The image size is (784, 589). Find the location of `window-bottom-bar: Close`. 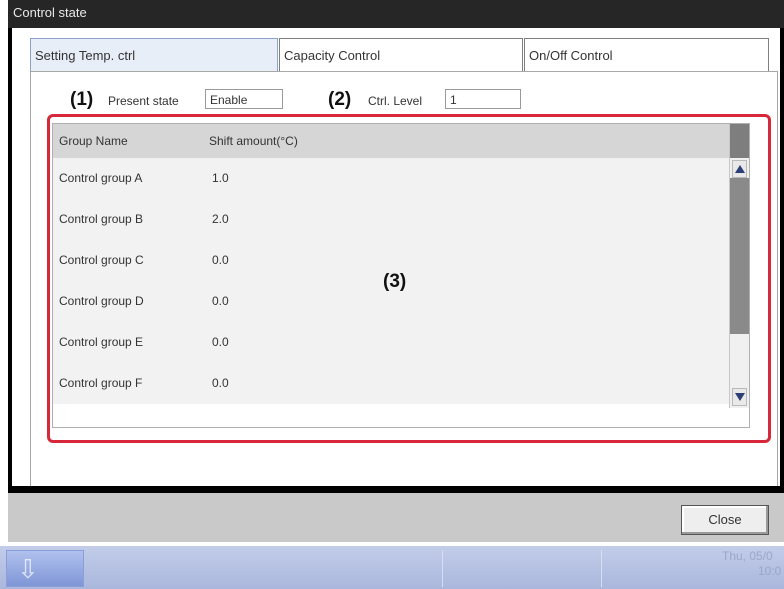

window-bottom-bar: Close is located at coordinates (396, 517).